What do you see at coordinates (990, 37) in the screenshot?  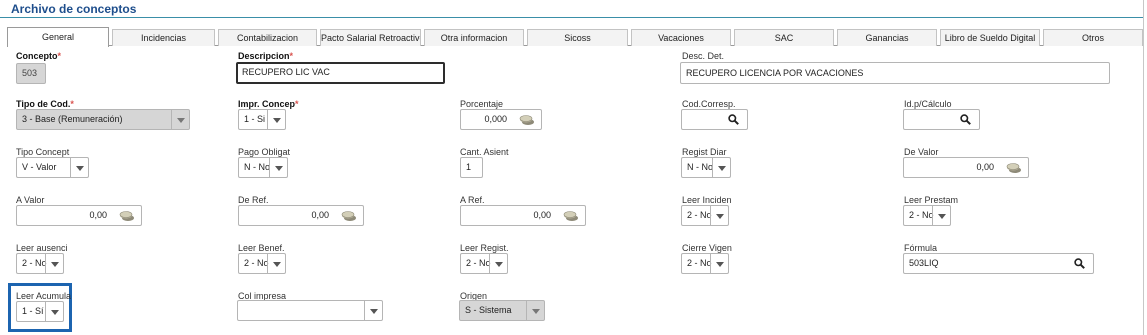 I see `tab-libro-de-sueldo-digital: Libro de Sueldo Digital` at bounding box center [990, 37].